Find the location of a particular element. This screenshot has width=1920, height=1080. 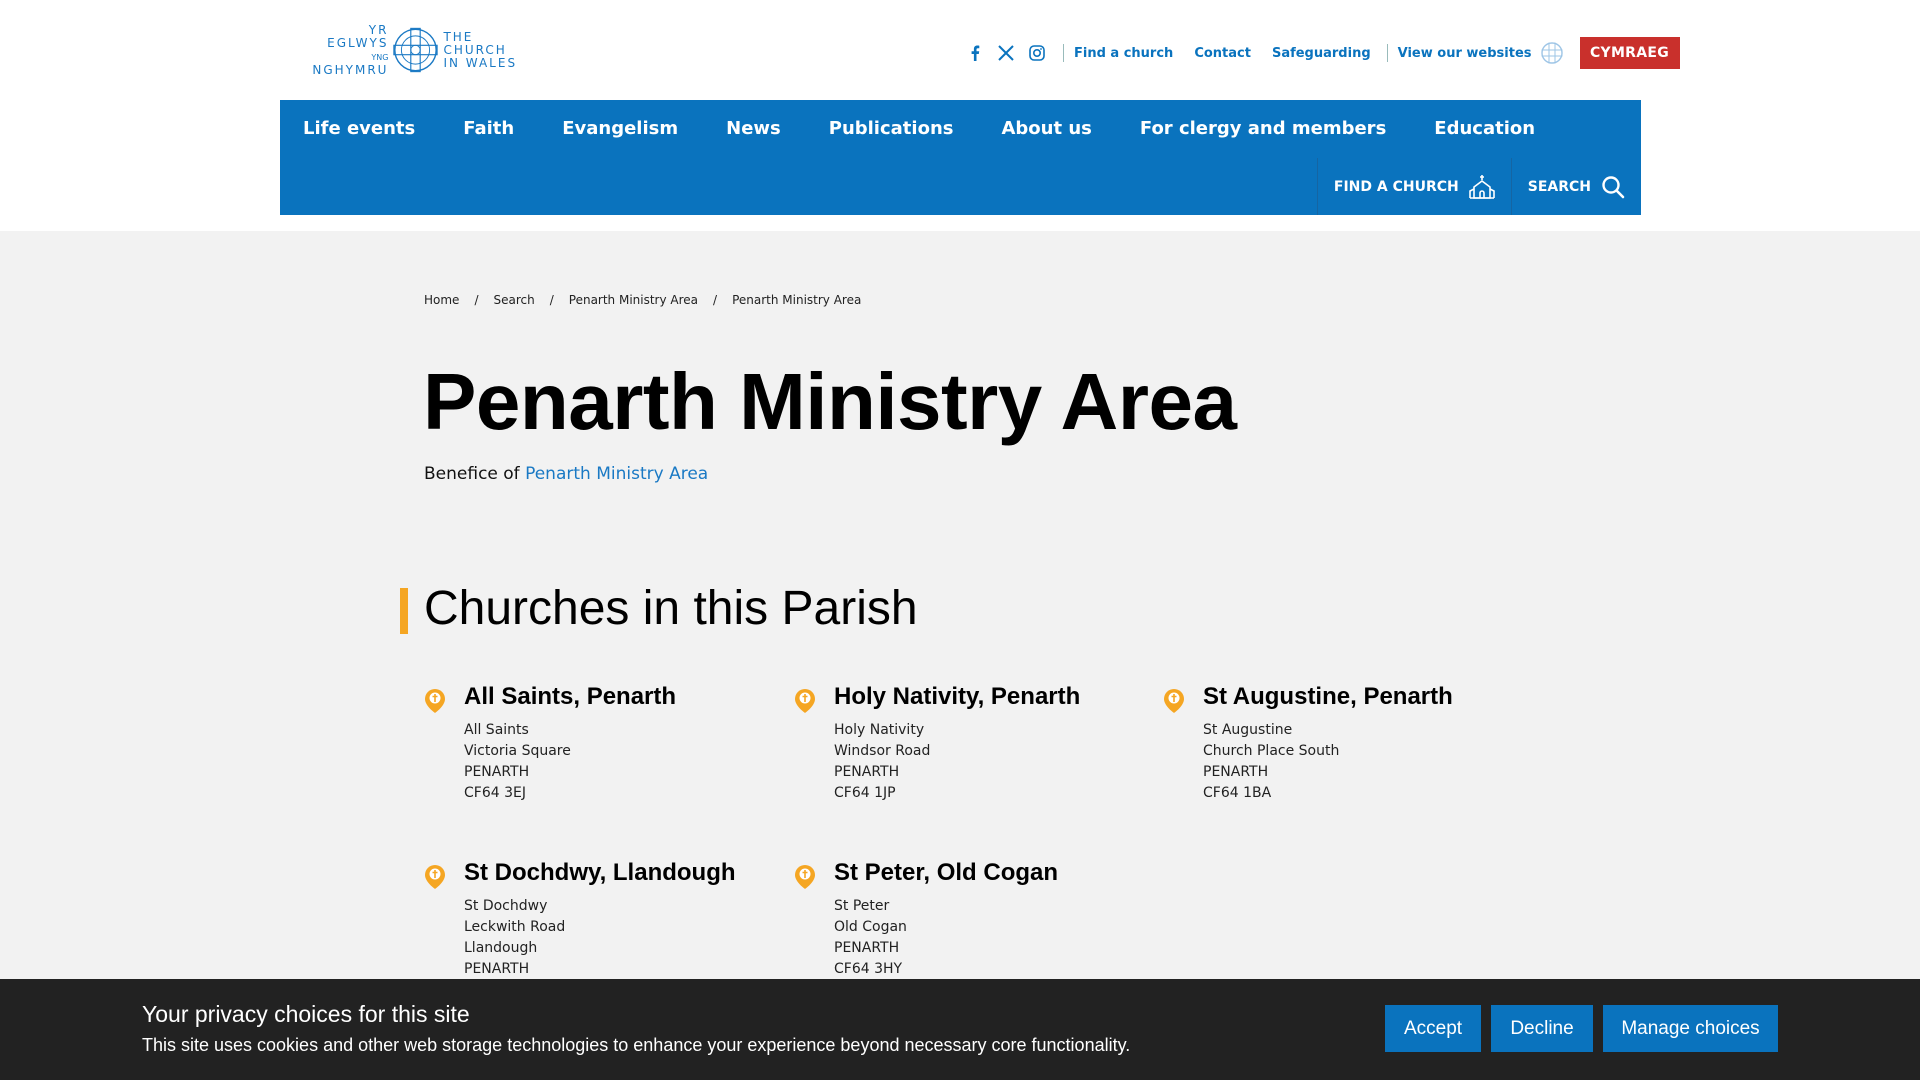

section-accent-bar is located at coordinates (404, 611).